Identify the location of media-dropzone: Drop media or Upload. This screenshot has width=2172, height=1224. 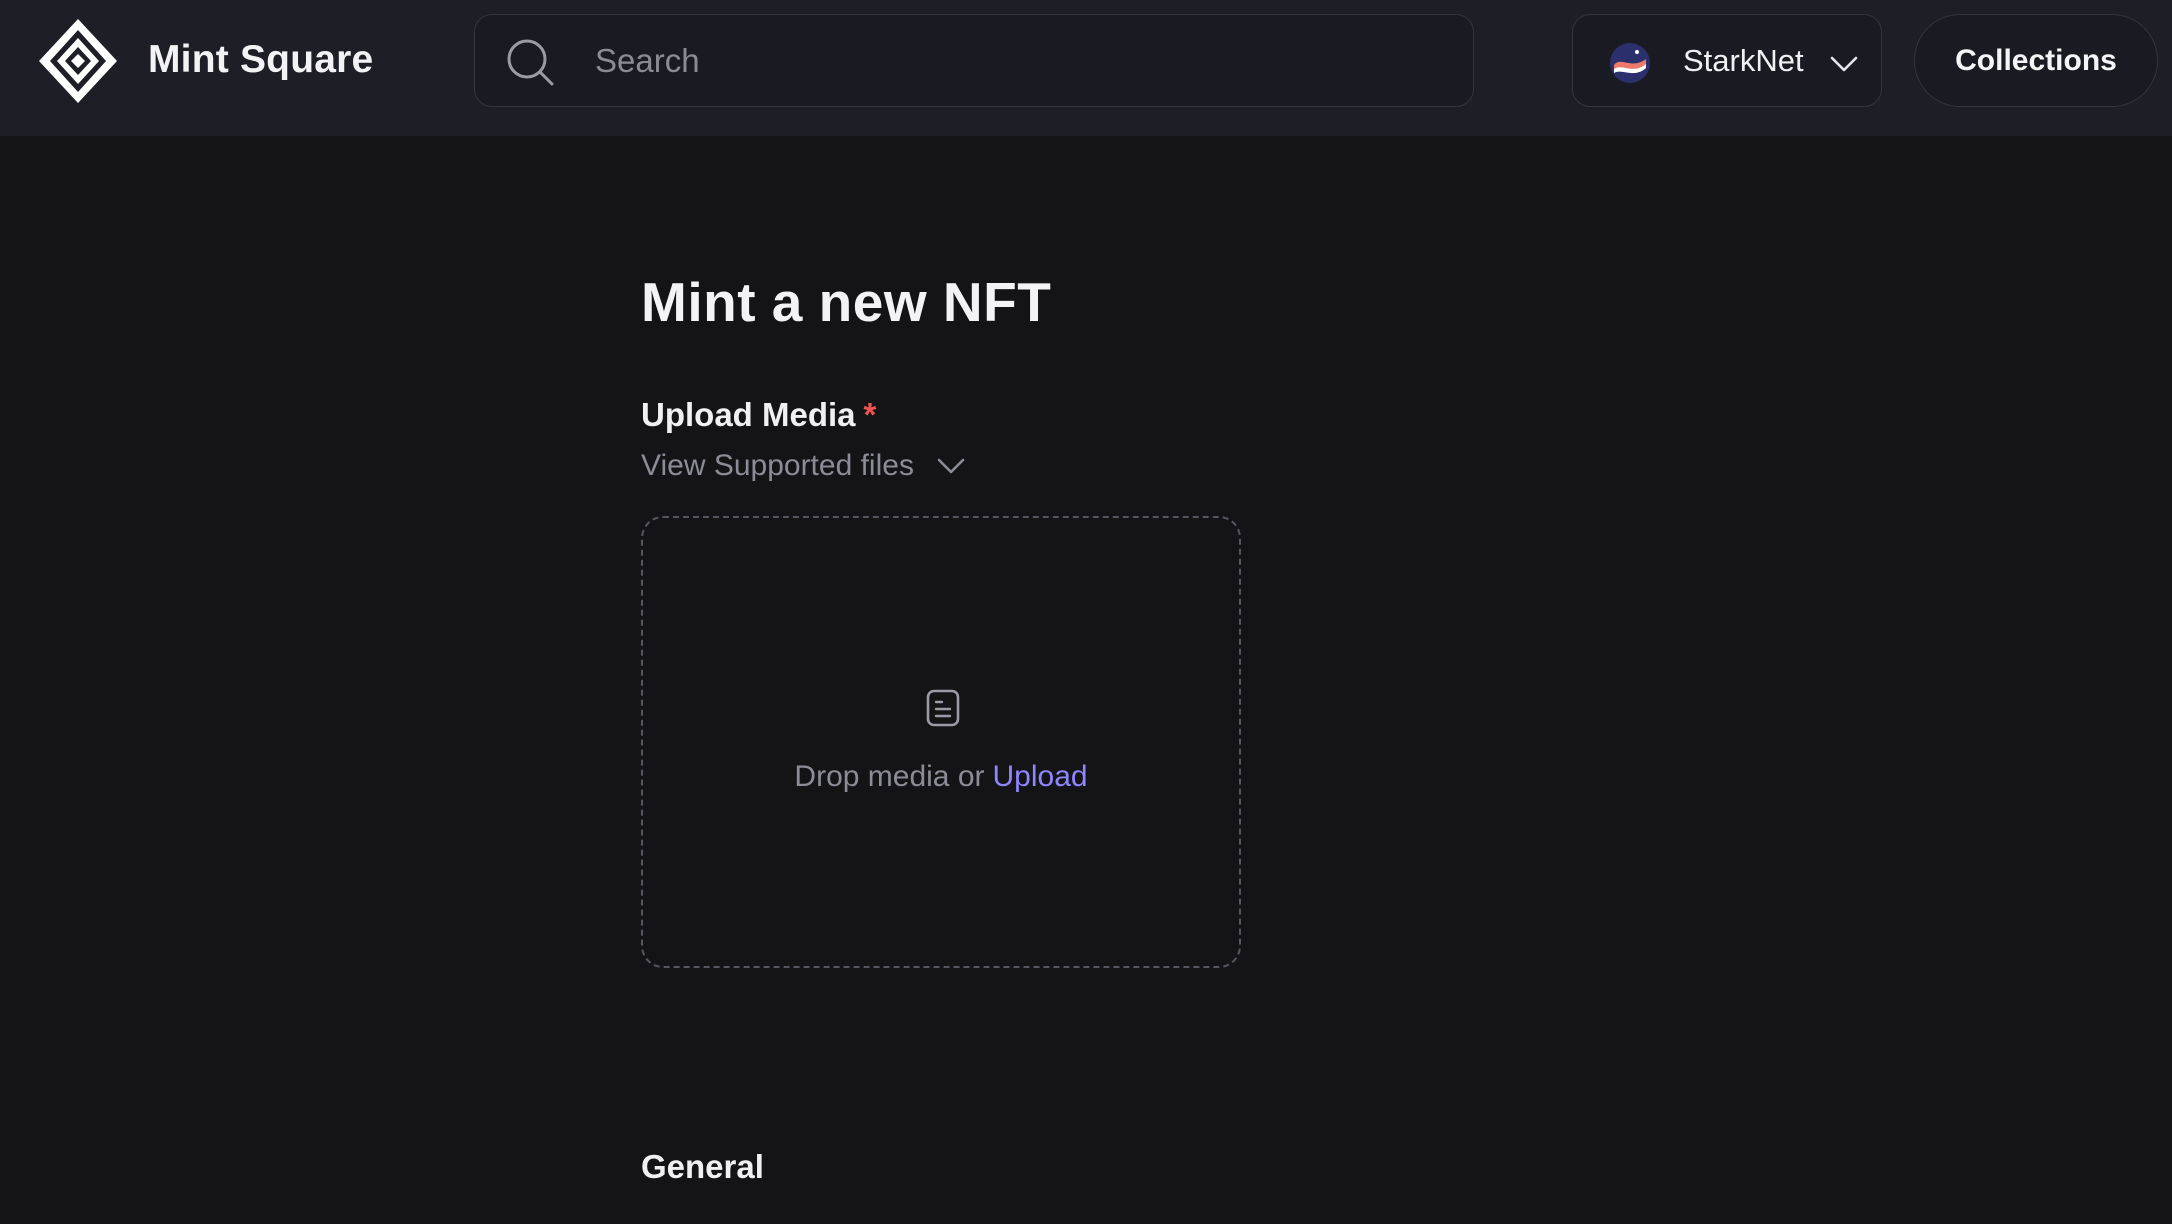
(941, 742).